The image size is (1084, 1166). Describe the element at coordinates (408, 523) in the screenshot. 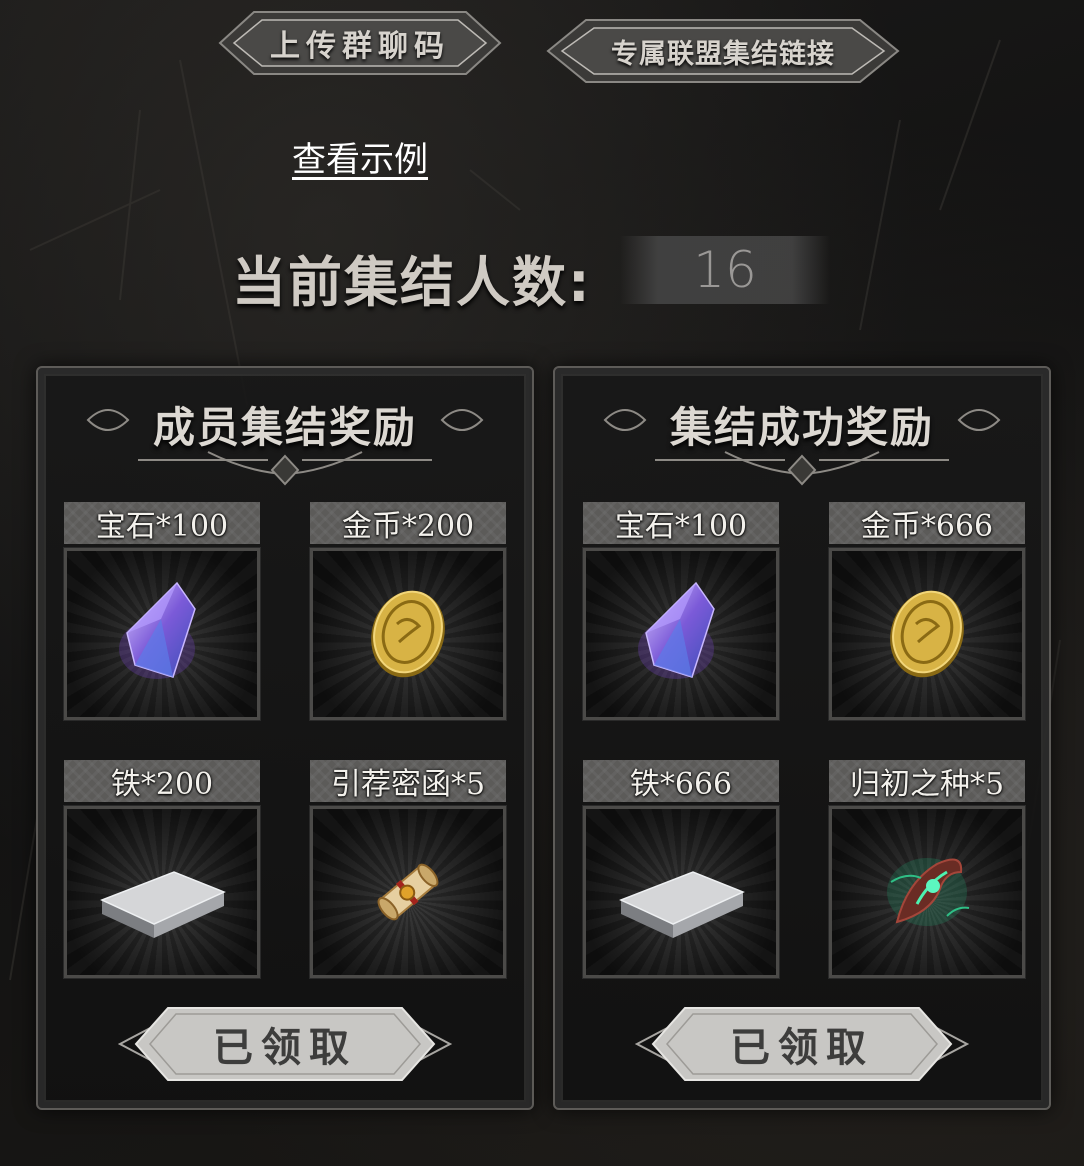

I see `reward-label: 金币*200` at that location.